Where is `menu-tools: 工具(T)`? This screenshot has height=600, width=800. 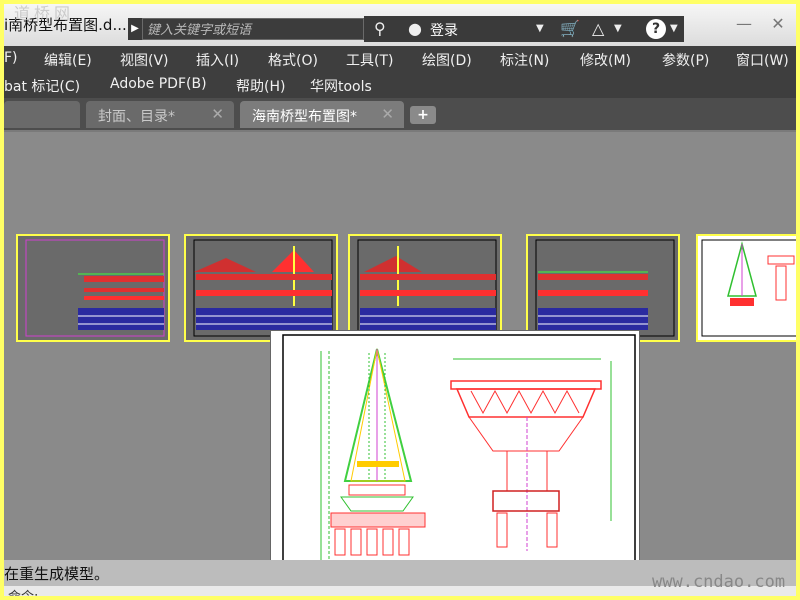 menu-tools: 工具(T) is located at coordinates (369, 60).